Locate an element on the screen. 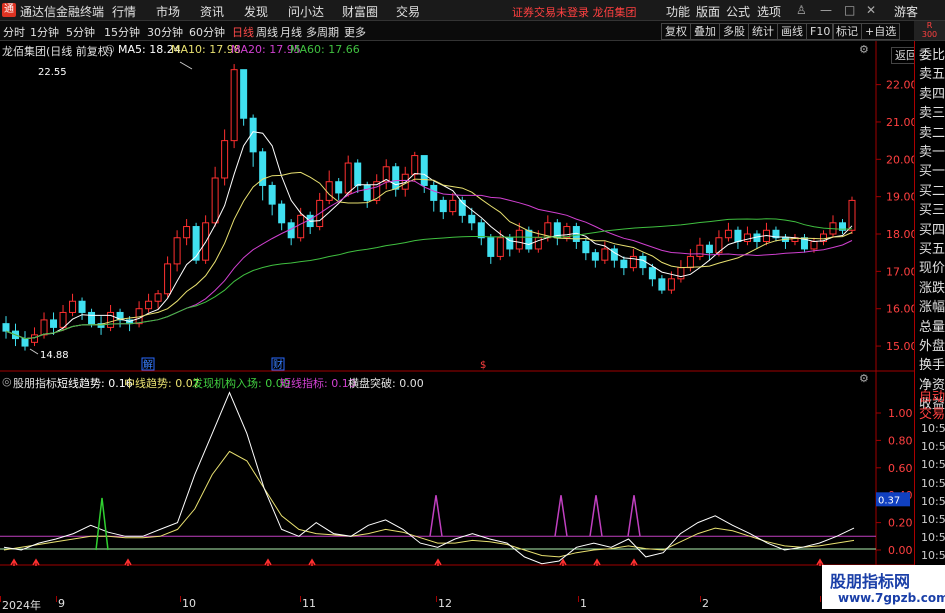 The height and width of the screenshot is (613, 945). tick-time: 10:56 is located at coordinates (933, 428).